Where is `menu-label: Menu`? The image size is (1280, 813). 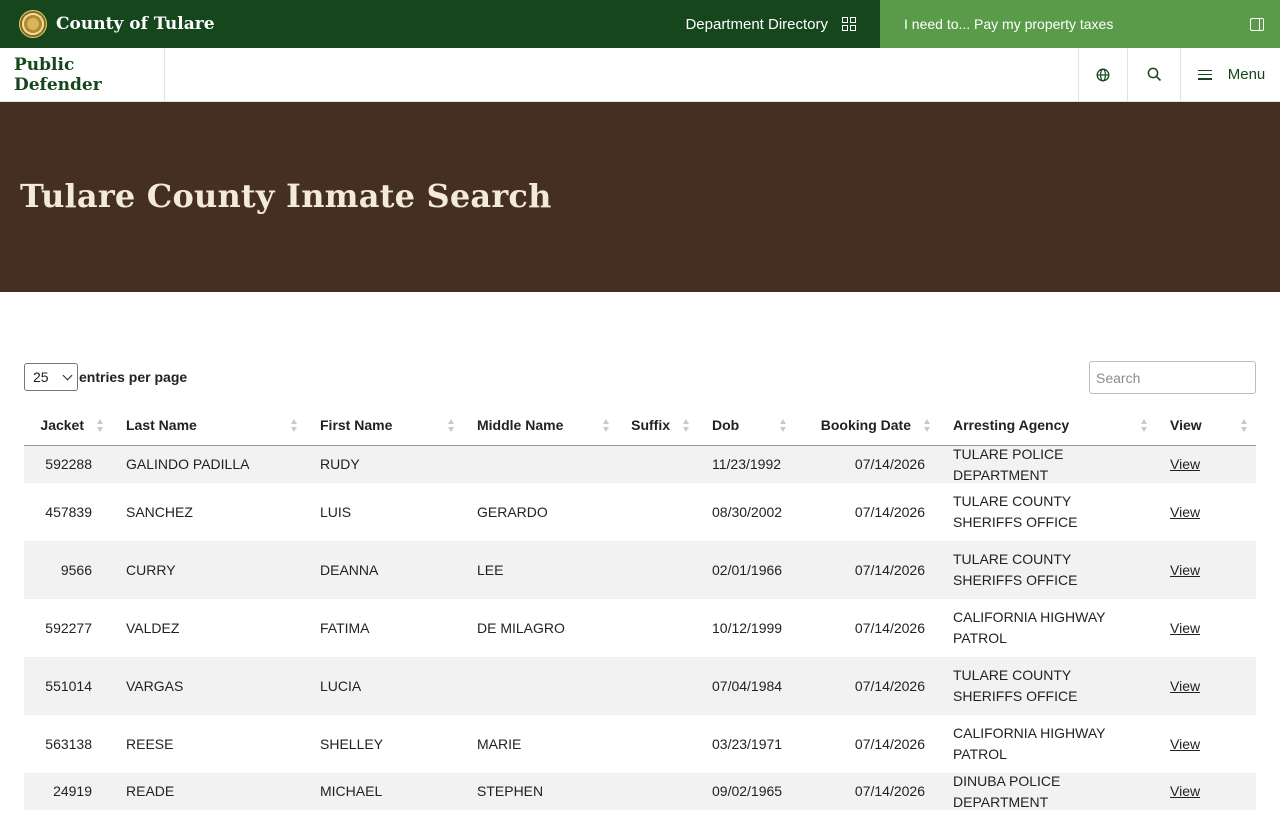
menu-label: Menu is located at coordinates (1246, 74).